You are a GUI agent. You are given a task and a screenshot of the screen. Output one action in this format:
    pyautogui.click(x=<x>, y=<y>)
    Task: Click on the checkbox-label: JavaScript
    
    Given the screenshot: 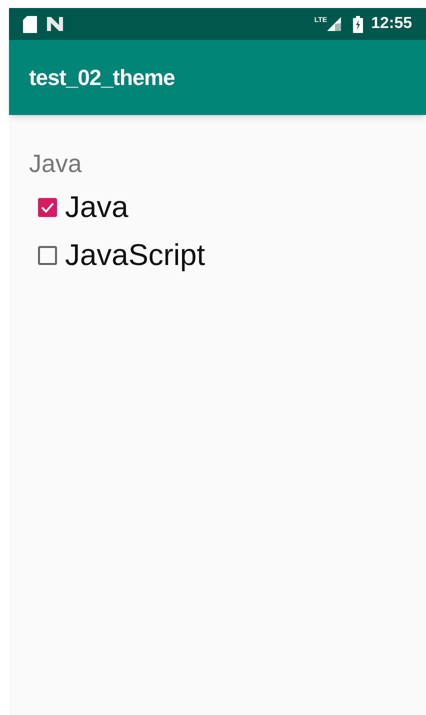 What is the action you would take?
    pyautogui.click(x=135, y=255)
    